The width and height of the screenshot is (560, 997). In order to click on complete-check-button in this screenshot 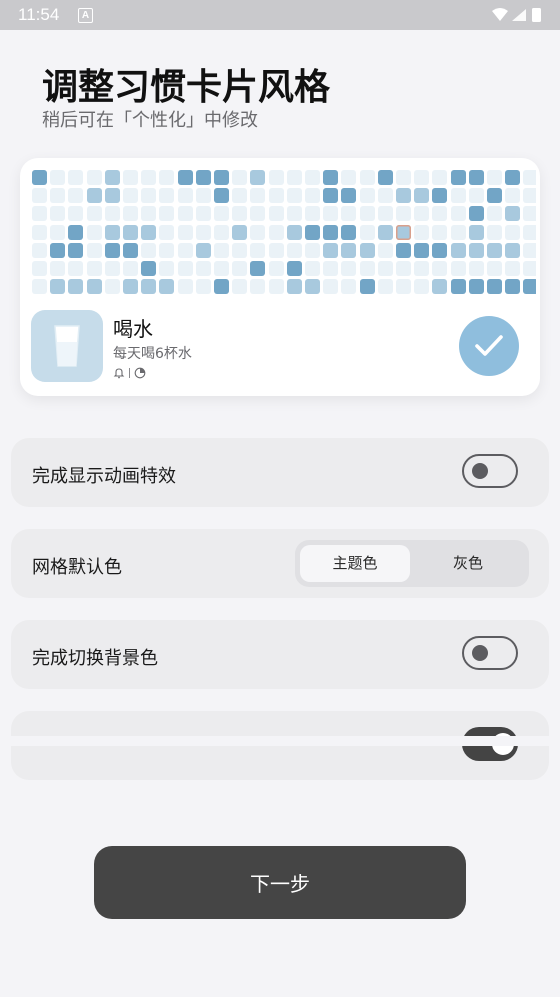, I will do `click(489, 346)`.